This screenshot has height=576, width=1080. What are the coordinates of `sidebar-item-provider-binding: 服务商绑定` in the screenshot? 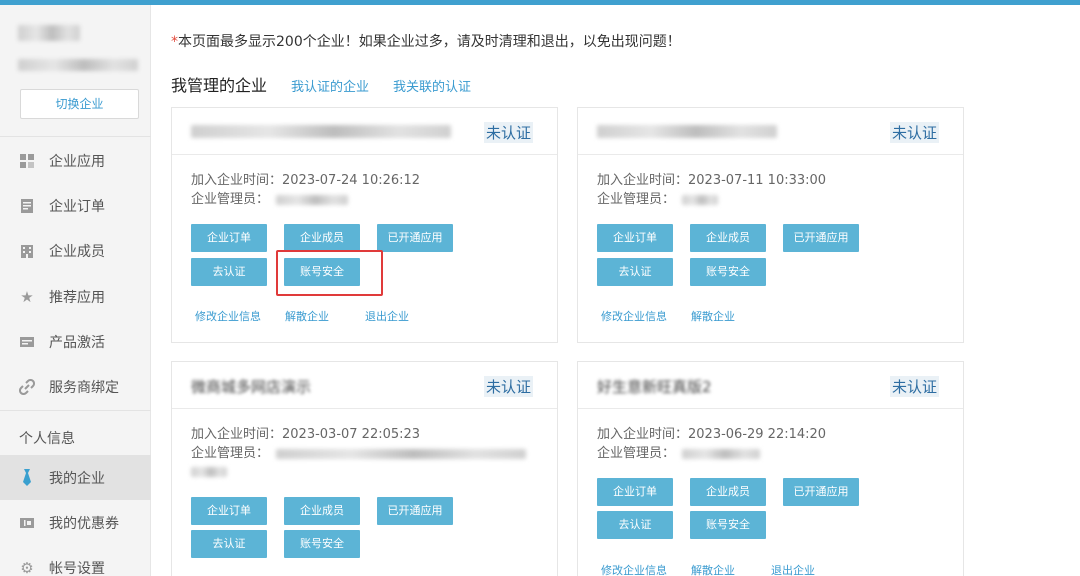 It's located at (75, 386).